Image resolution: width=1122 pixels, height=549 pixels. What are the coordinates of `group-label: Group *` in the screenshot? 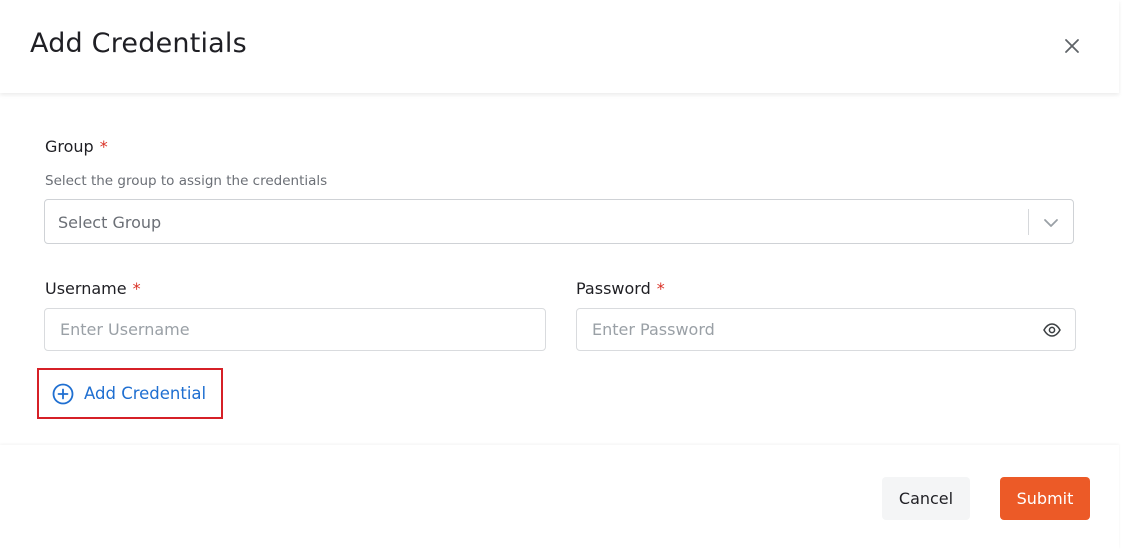 It's located at (76, 146).